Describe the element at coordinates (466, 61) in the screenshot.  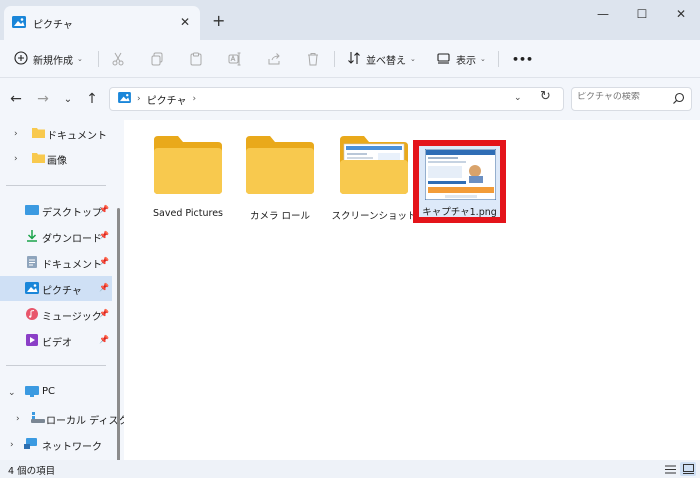
I see `view-button-label: 表示` at that location.